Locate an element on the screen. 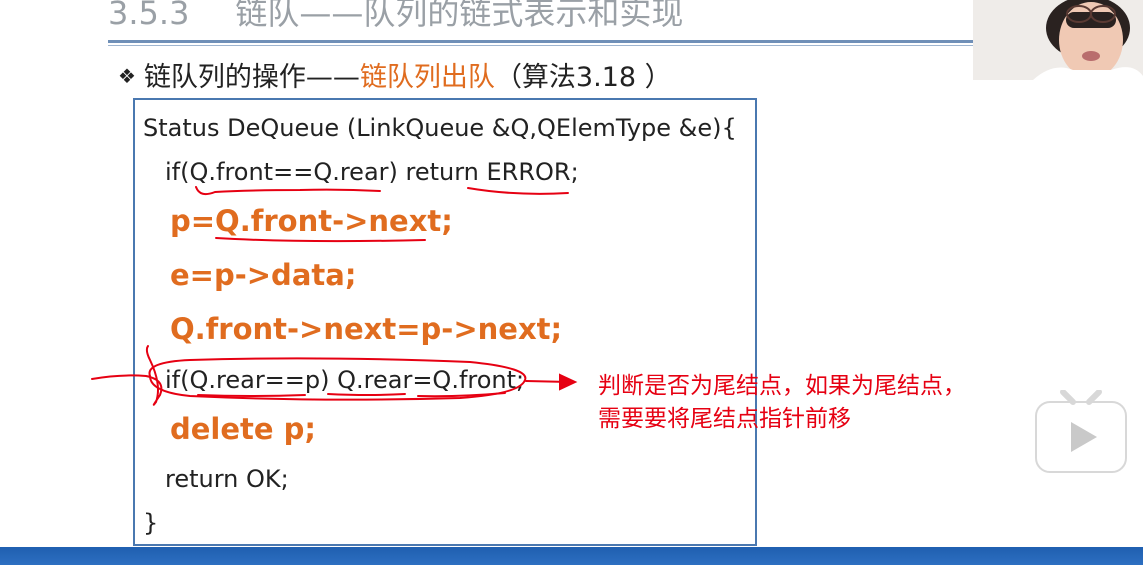 Image resolution: width=1143 pixels, height=565 pixels. presenter-thumbnail is located at coordinates (1058, 40).